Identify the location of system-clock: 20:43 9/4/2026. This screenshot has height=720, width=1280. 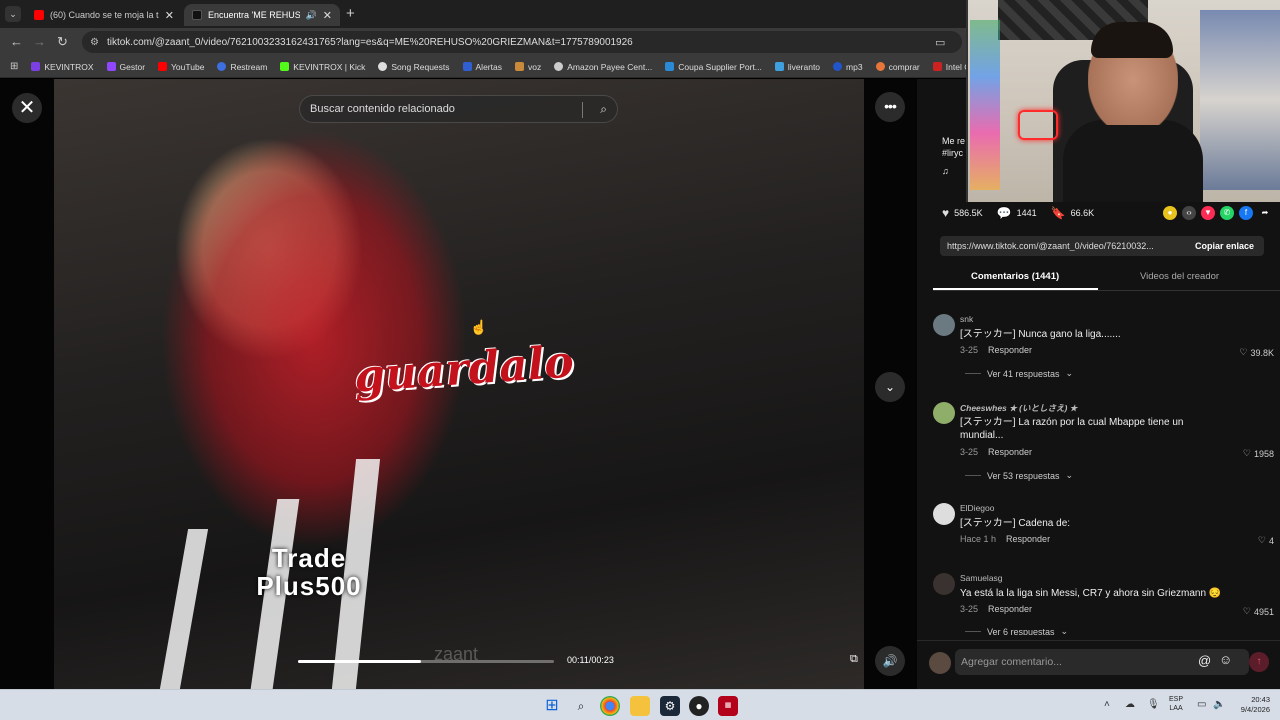
(1250, 705).